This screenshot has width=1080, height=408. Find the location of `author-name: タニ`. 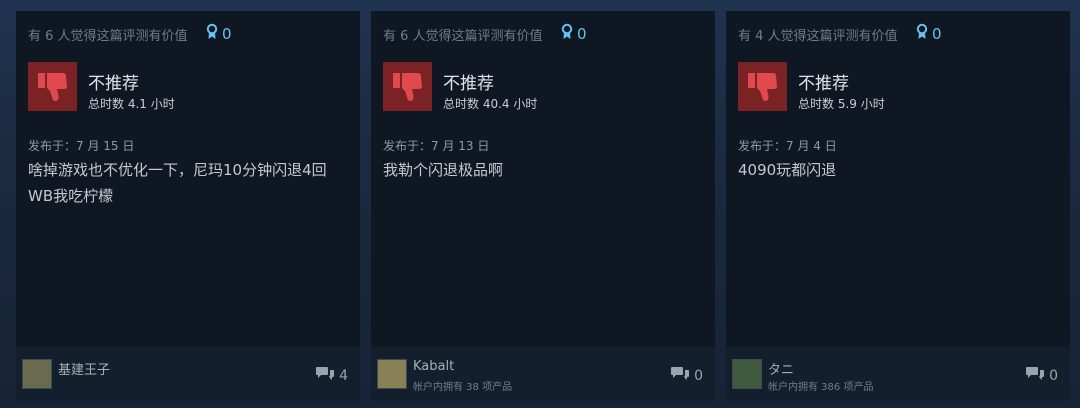

author-name: タニ is located at coordinates (781, 368).